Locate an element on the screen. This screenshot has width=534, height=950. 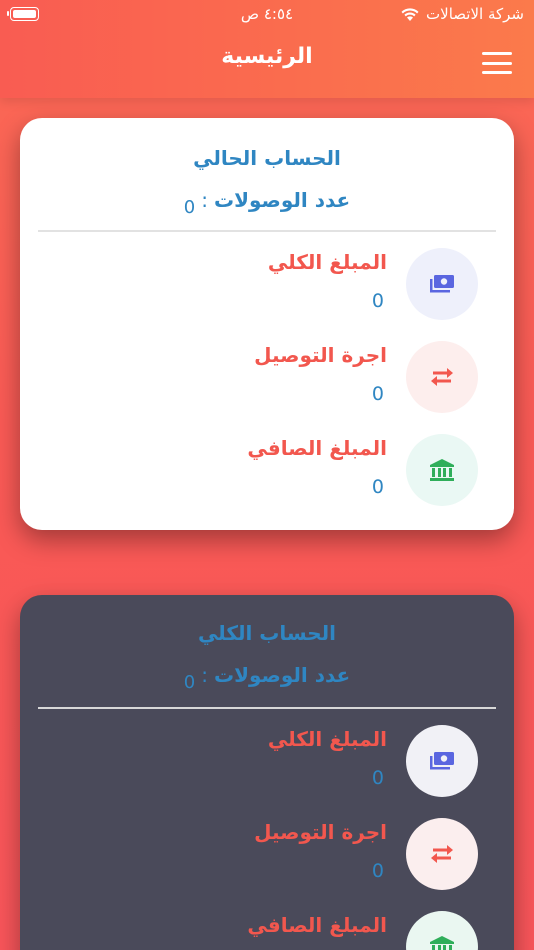
card-title: الحساب الحالي is located at coordinates (267, 158).